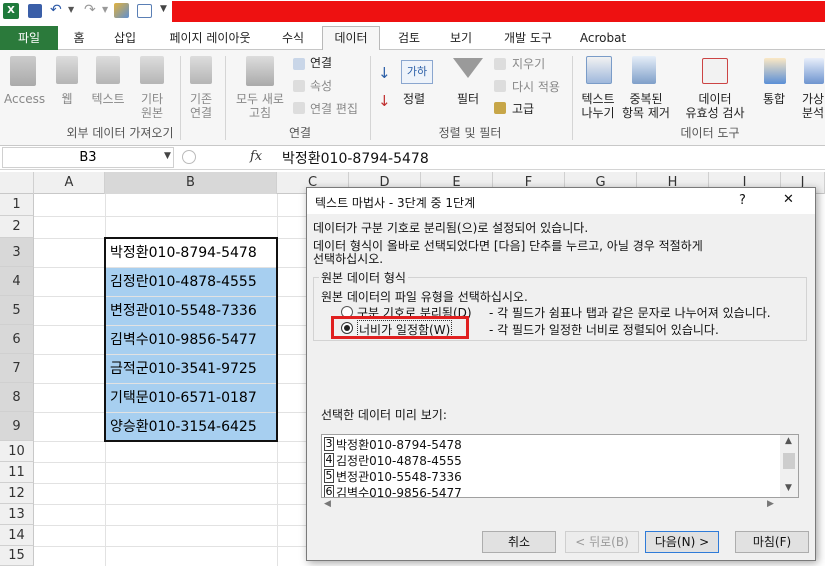 The width and height of the screenshot is (825, 566). What do you see at coordinates (351, 38) in the screenshot?
I see `tab-data: 데이터` at bounding box center [351, 38].